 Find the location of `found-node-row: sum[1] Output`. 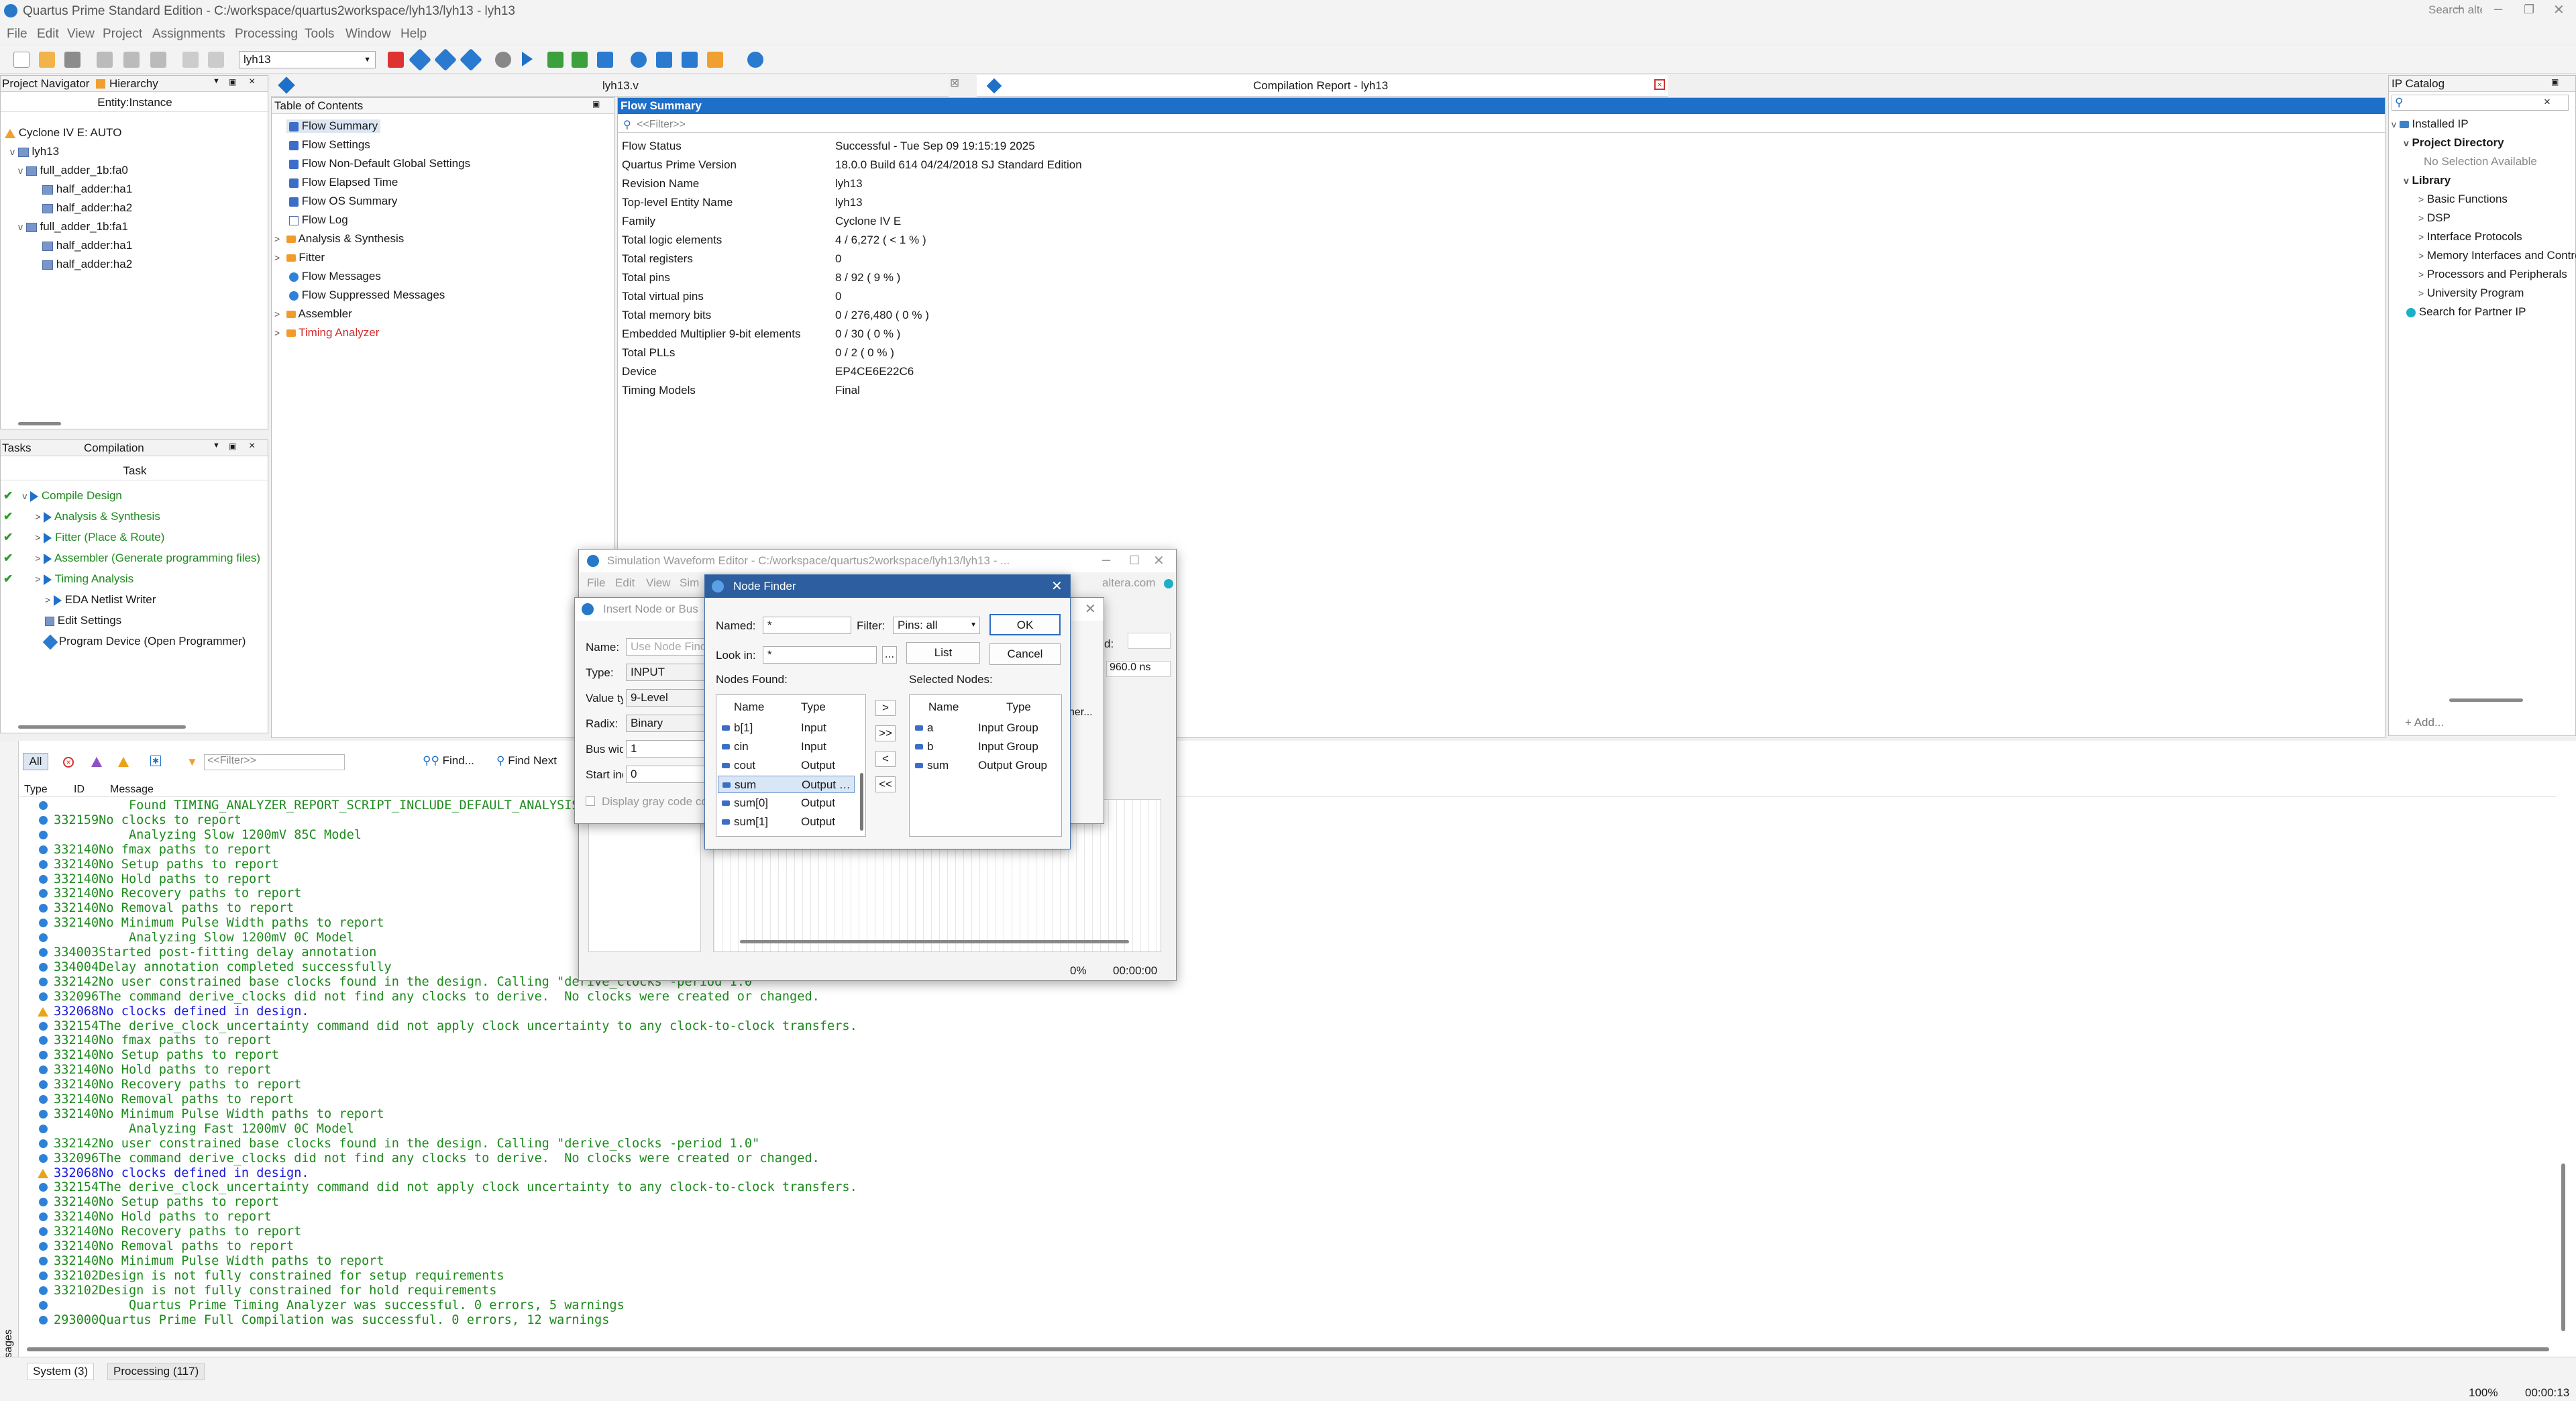

found-node-row: sum[1] Output is located at coordinates (786, 822).